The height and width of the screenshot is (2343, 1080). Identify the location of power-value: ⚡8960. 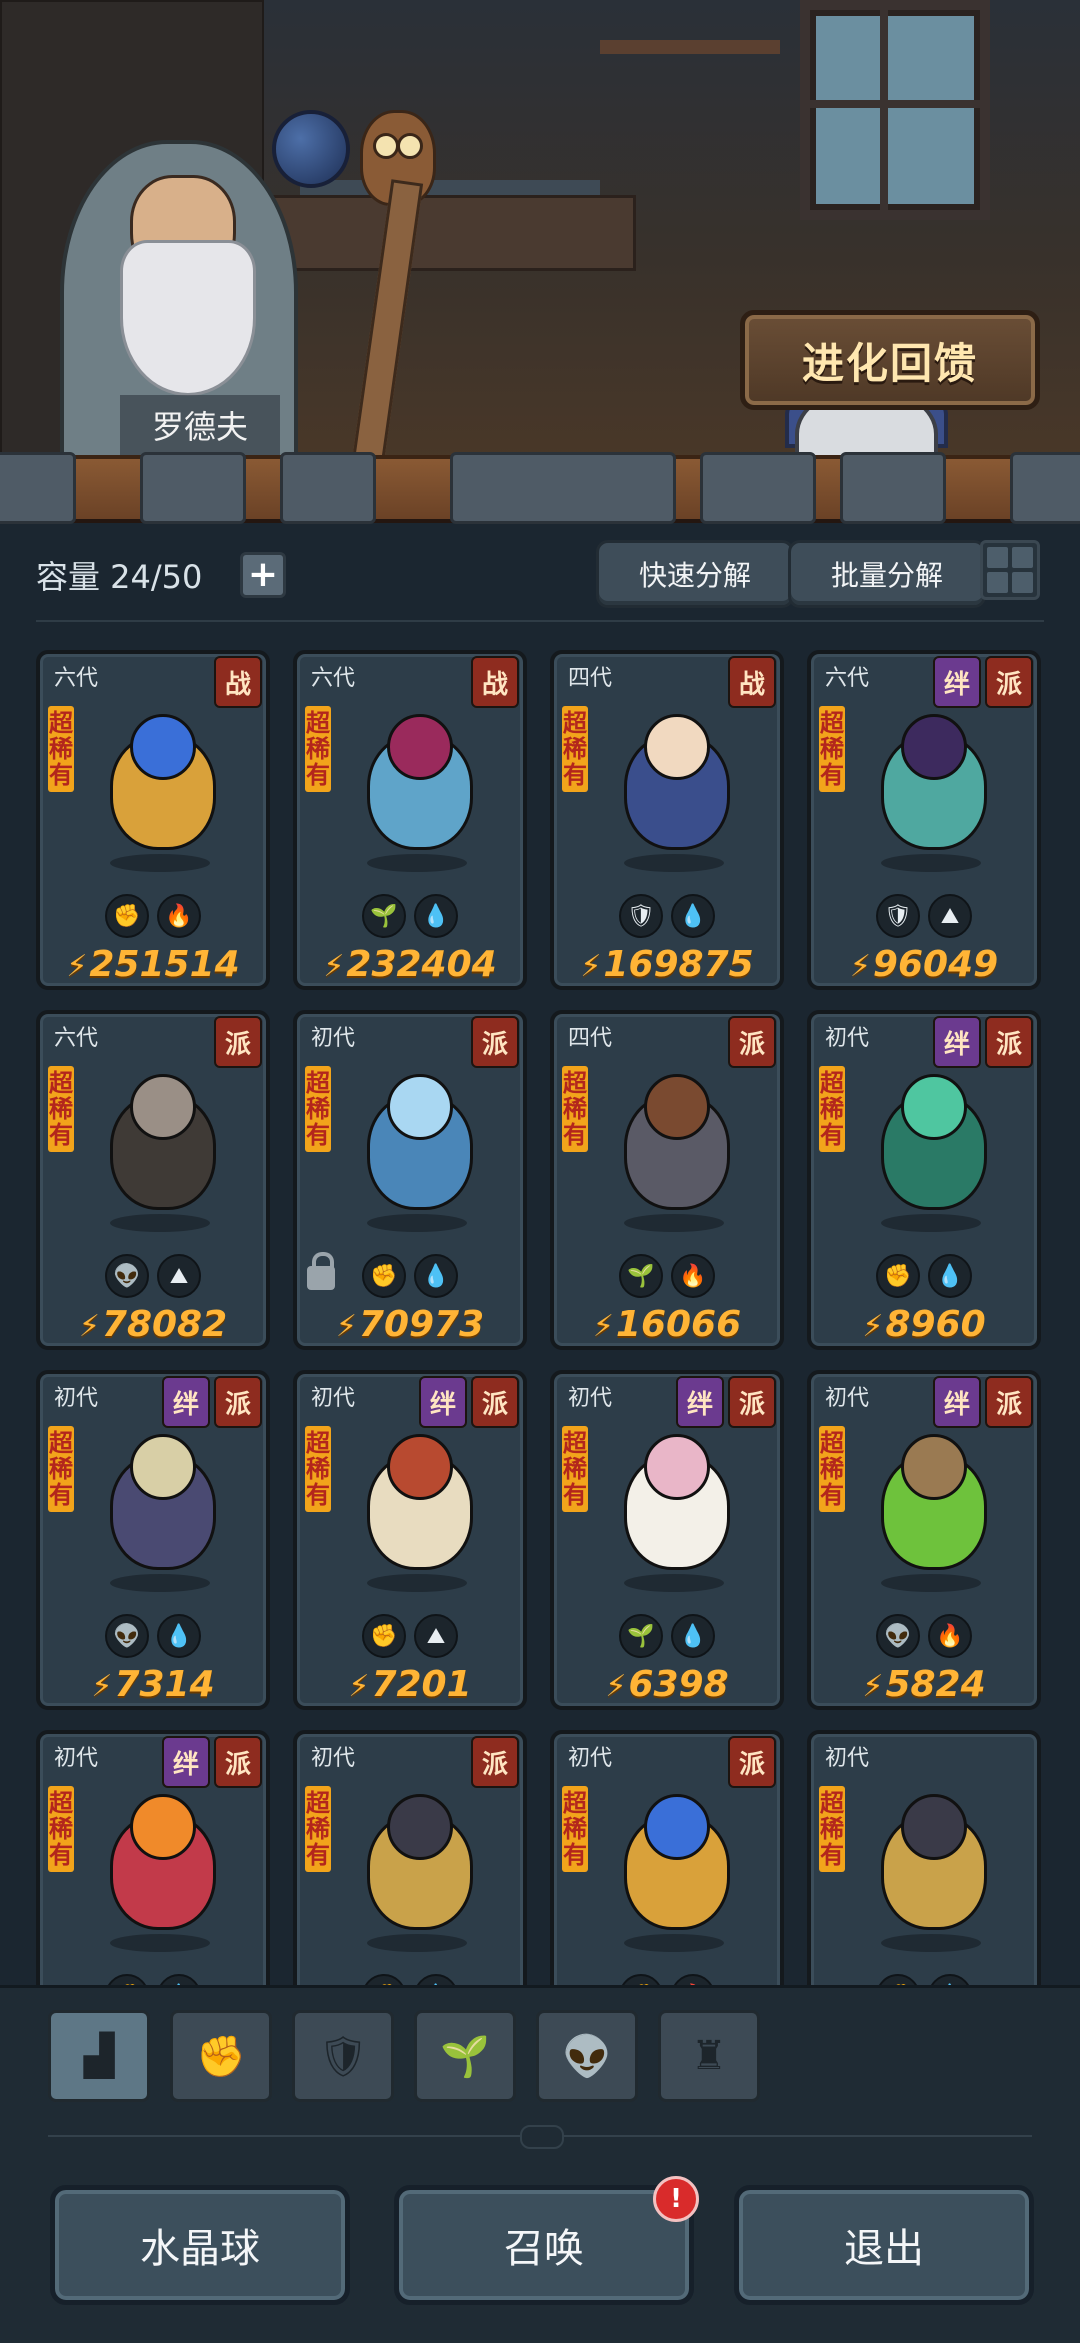
(924, 1324).